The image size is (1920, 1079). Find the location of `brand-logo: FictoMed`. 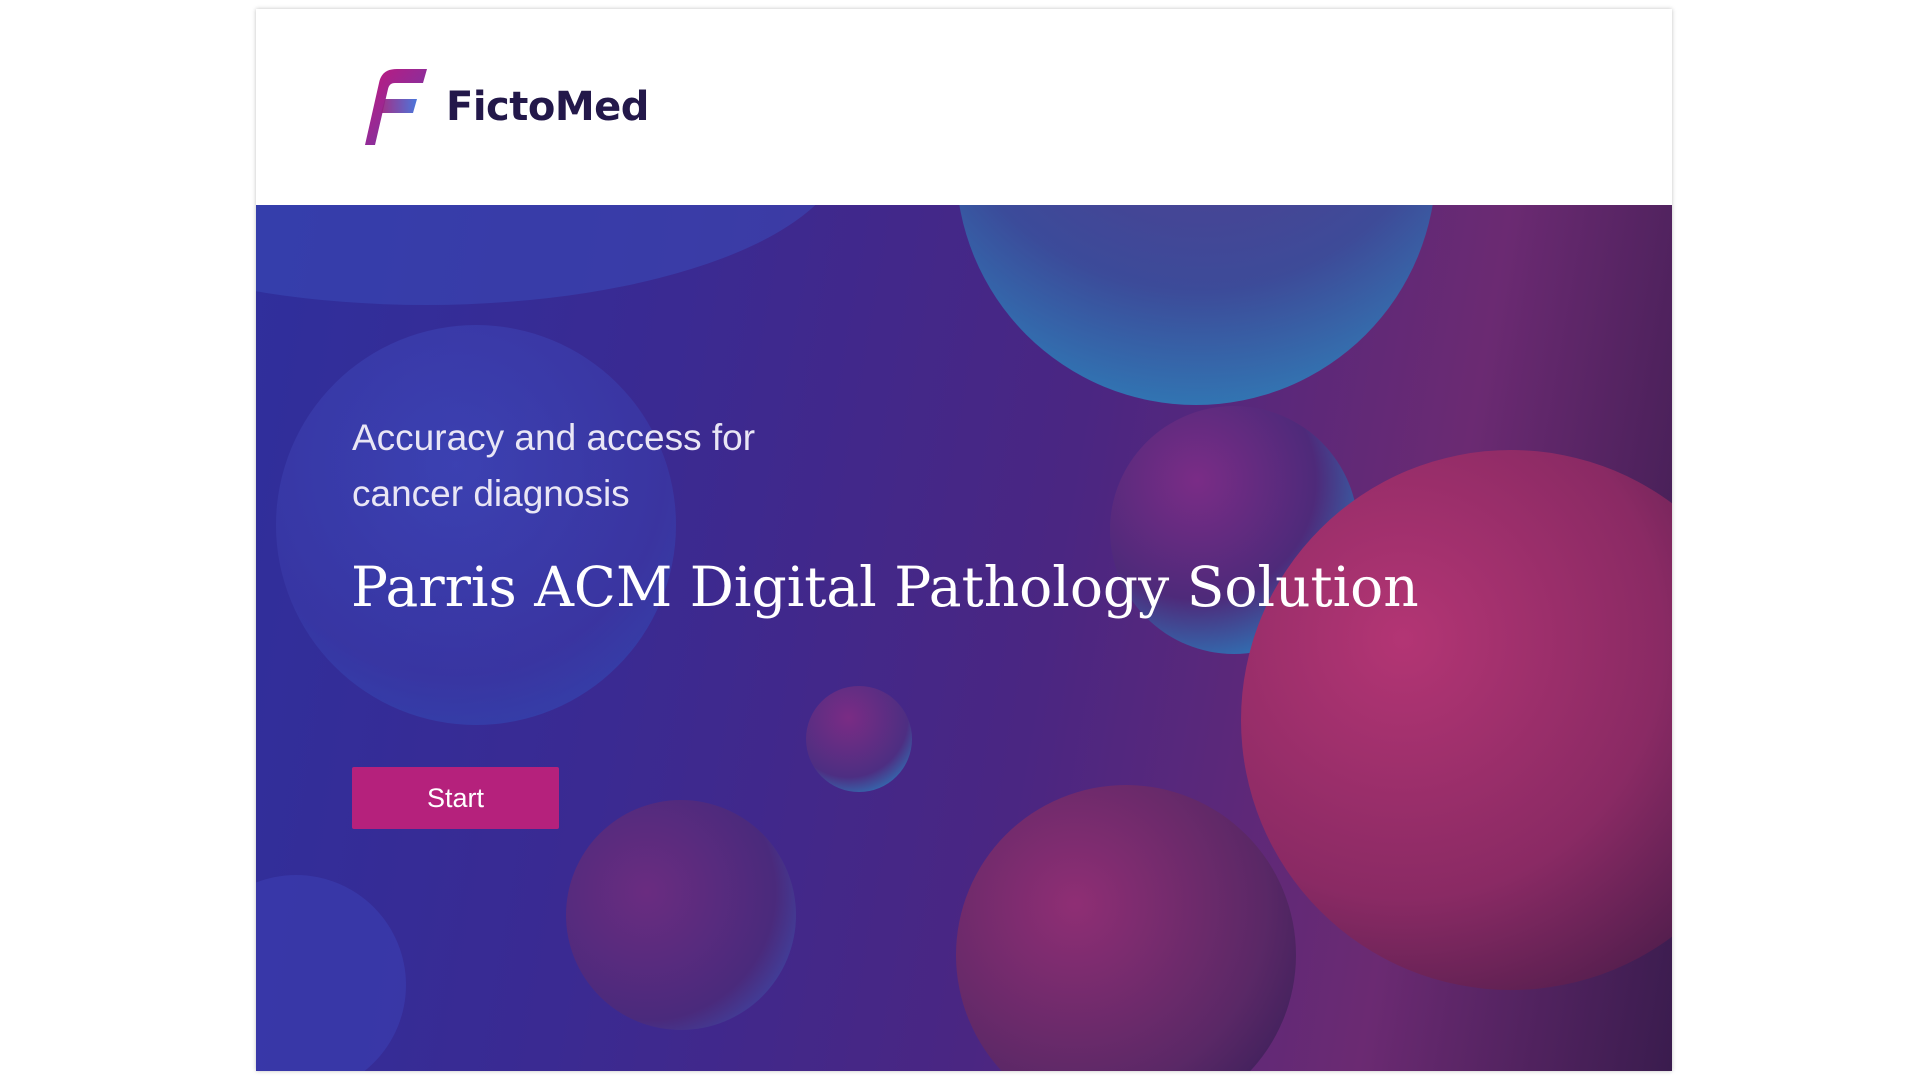

brand-logo: FictoMed is located at coordinates (507, 107).